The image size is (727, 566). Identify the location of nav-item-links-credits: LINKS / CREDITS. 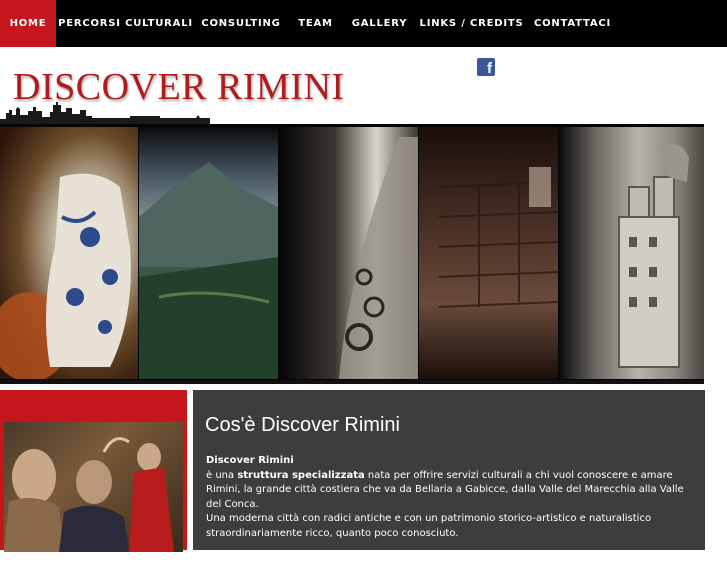
(471, 23).